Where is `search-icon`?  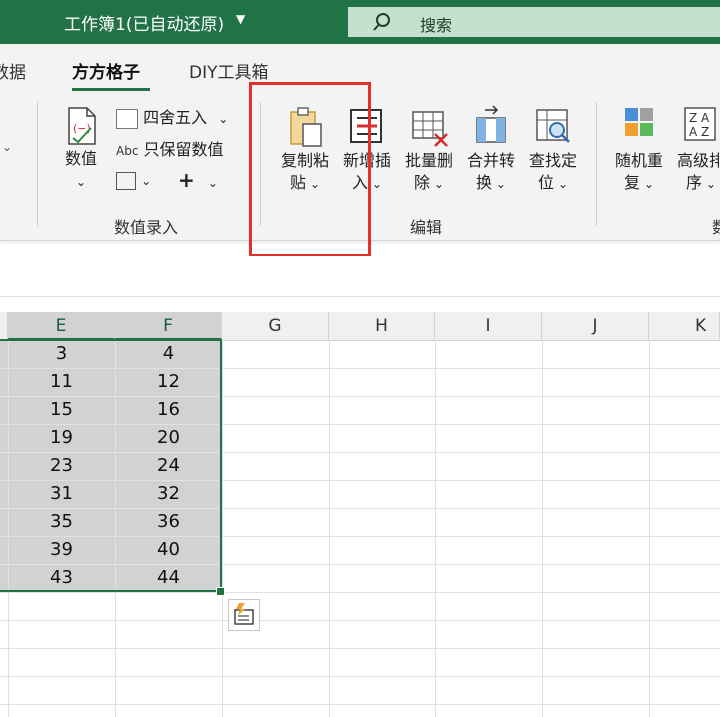 search-icon is located at coordinates (381, 22).